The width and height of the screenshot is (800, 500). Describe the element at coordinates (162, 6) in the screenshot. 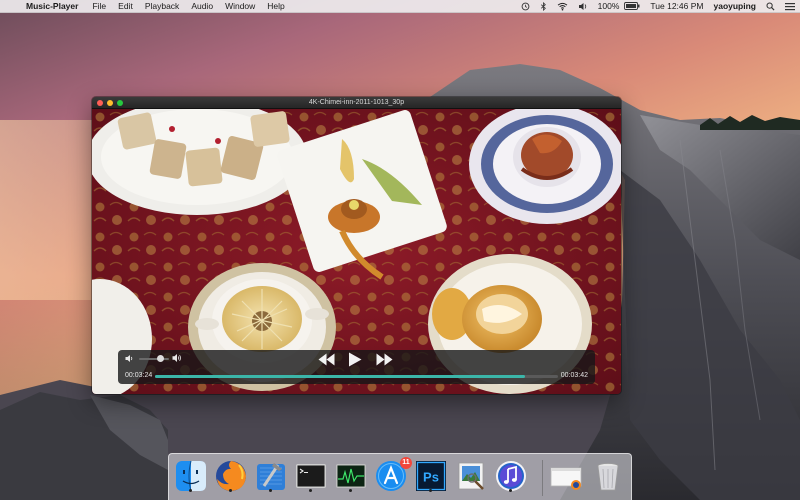

I see `menu-playback: Playback` at that location.